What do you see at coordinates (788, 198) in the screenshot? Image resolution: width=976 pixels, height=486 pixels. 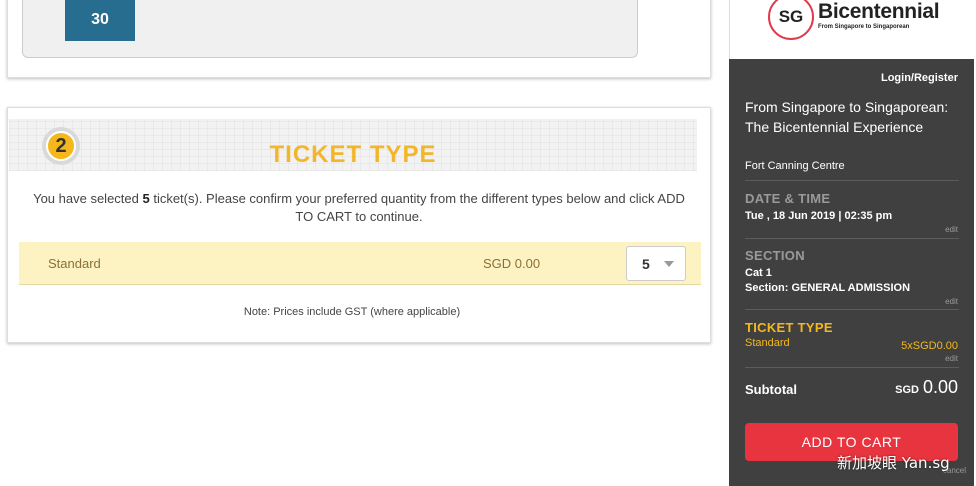 I see `datetime-label: DATE & TIME` at bounding box center [788, 198].